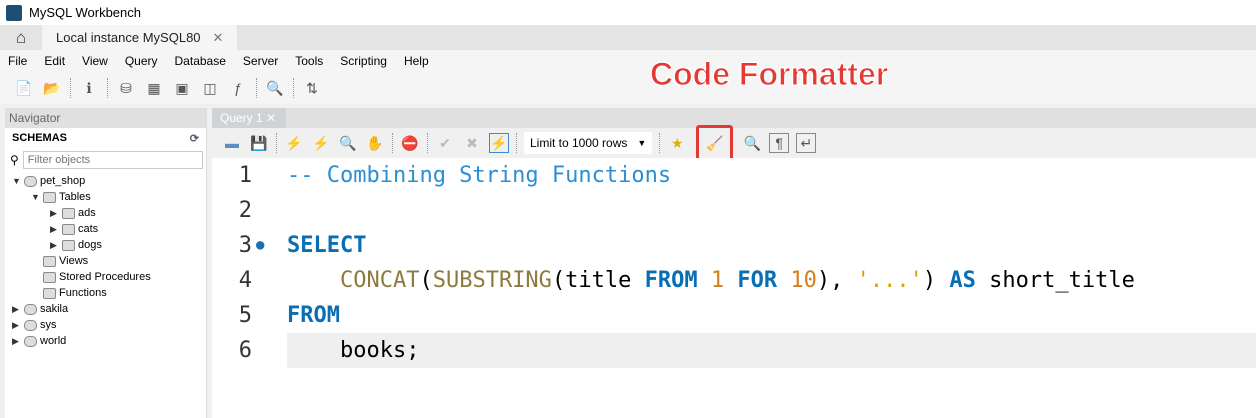  Describe the element at coordinates (232, 143) in the screenshot. I see `open-file-icon: ▬` at that location.